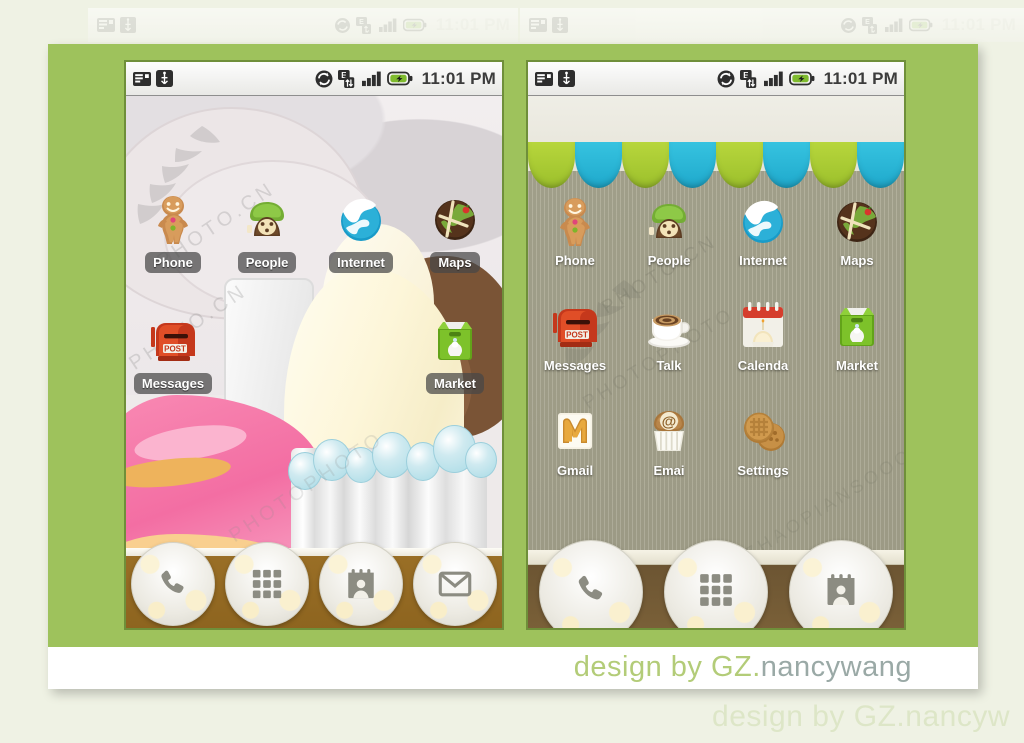 The image size is (1024, 743). Describe the element at coordinates (763, 365) in the screenshot. I see `app-label: Calenda` at that location.